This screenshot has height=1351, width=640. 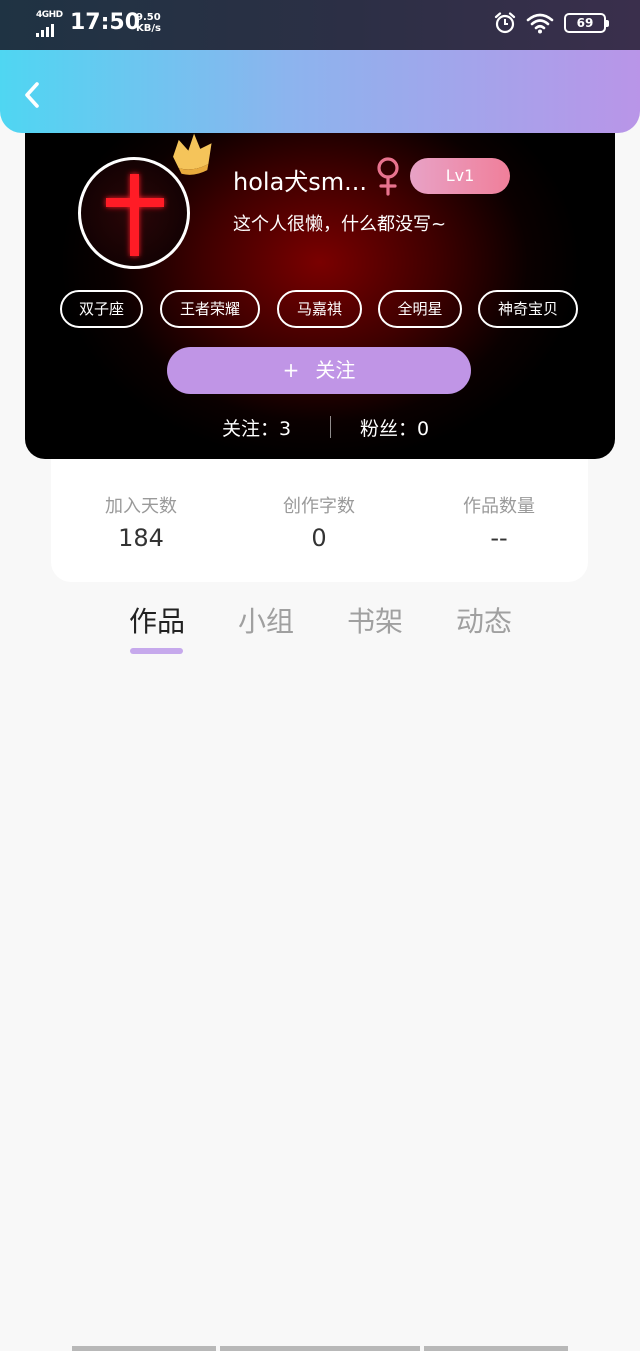 I want to click on tag-item: 马嘉祺, so click(x=319, y=309).